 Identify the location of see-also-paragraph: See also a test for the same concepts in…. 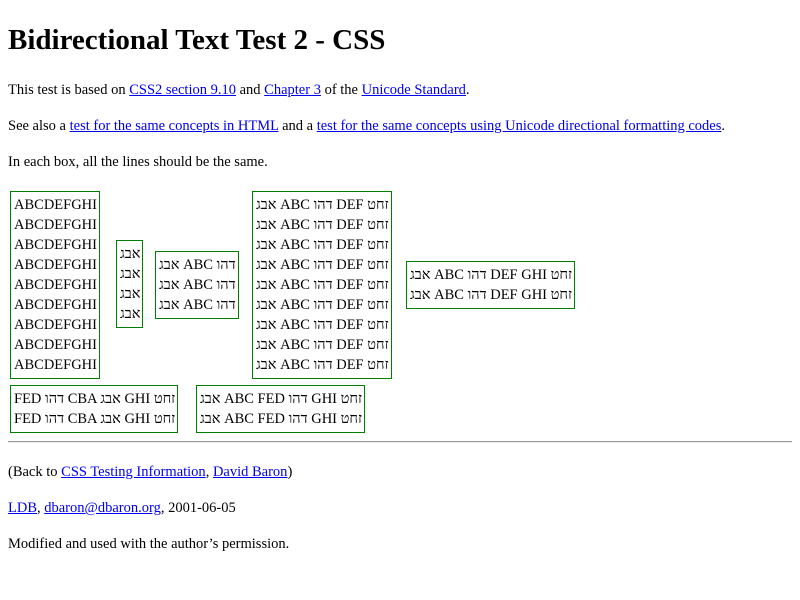
(366, 126).